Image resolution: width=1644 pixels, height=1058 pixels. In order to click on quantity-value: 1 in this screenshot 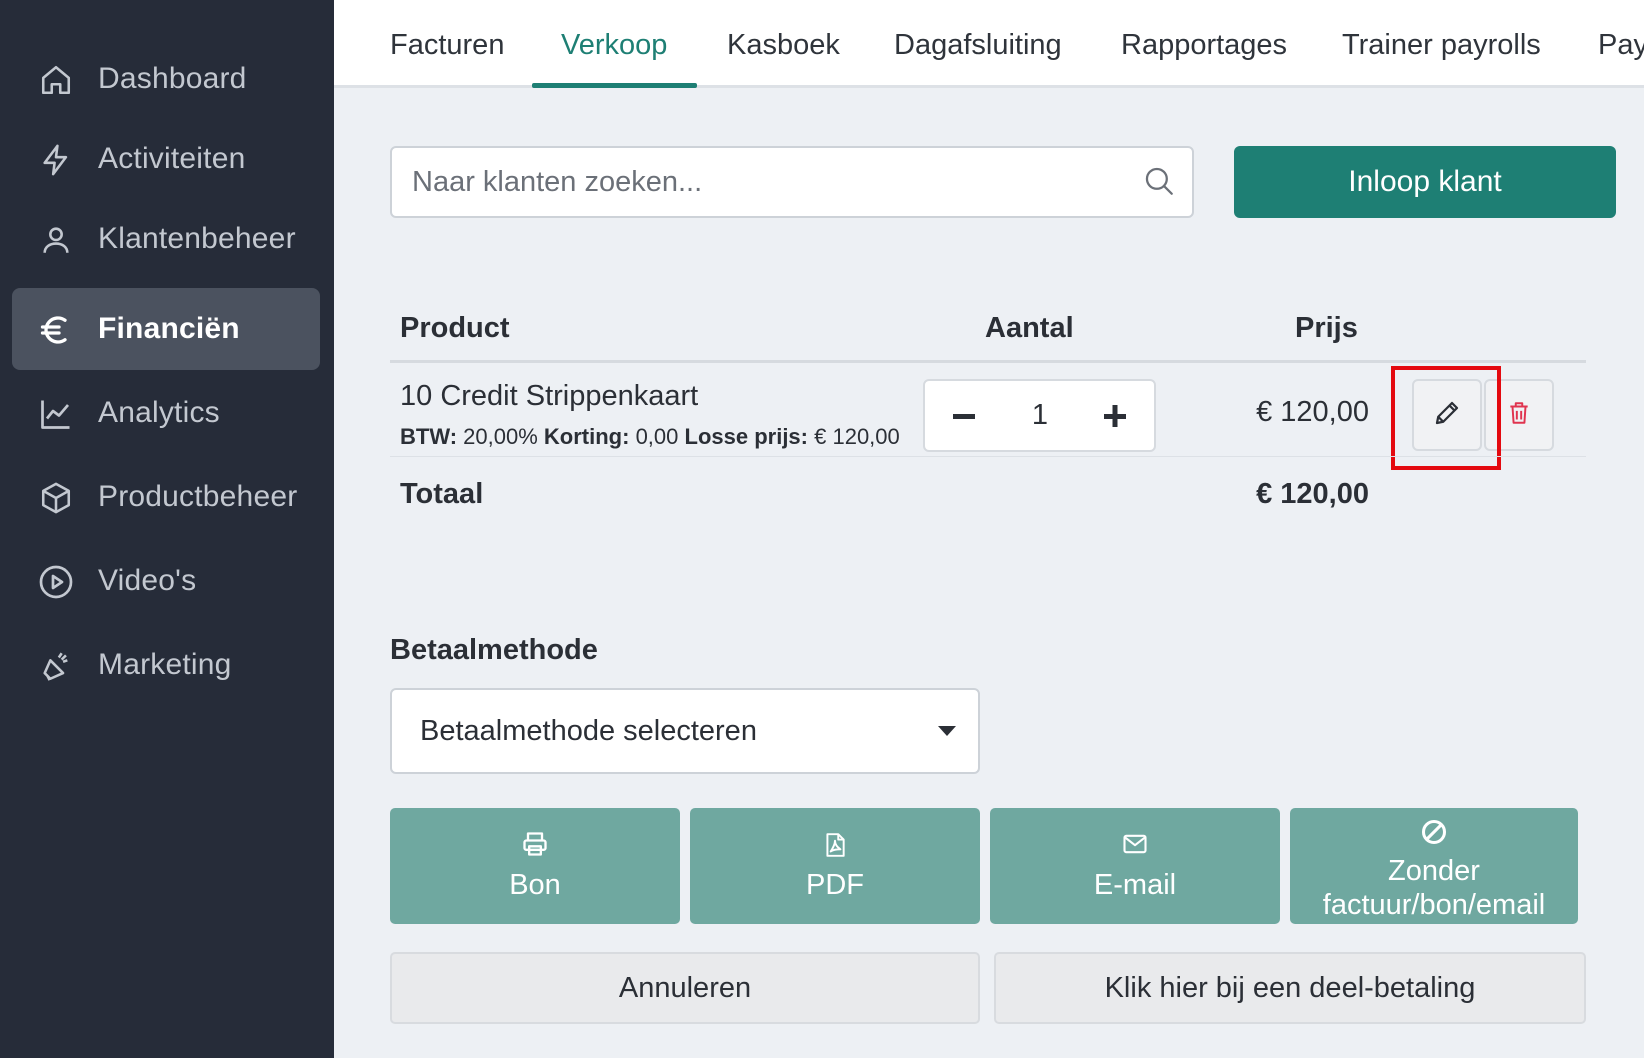, I will do `click(1040, 415)`.